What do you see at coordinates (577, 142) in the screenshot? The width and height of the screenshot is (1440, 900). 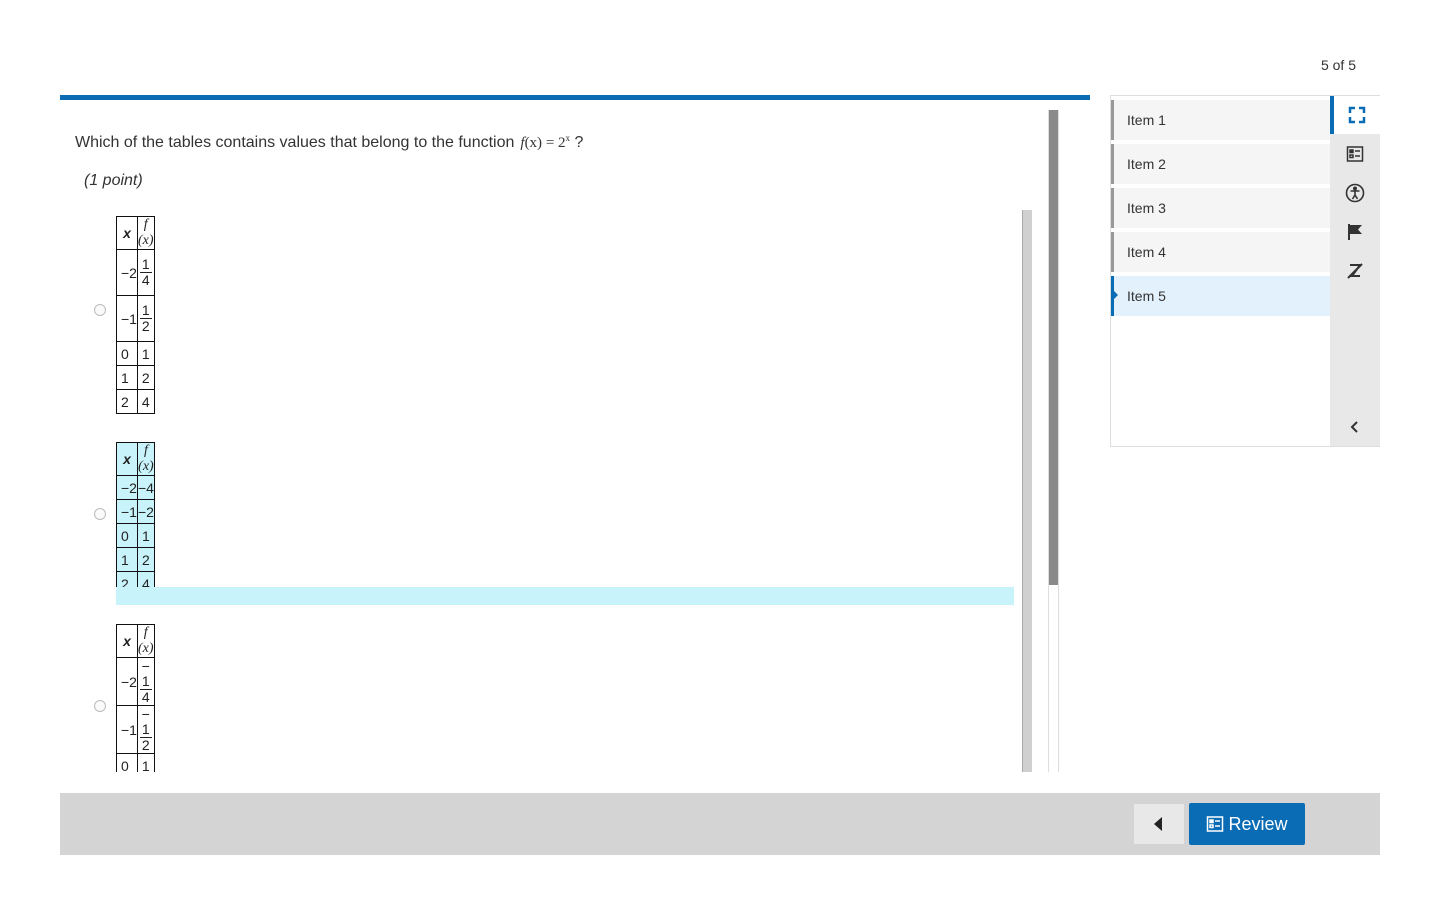 I see `question-mark: ?` at bounding box center [577, 142].